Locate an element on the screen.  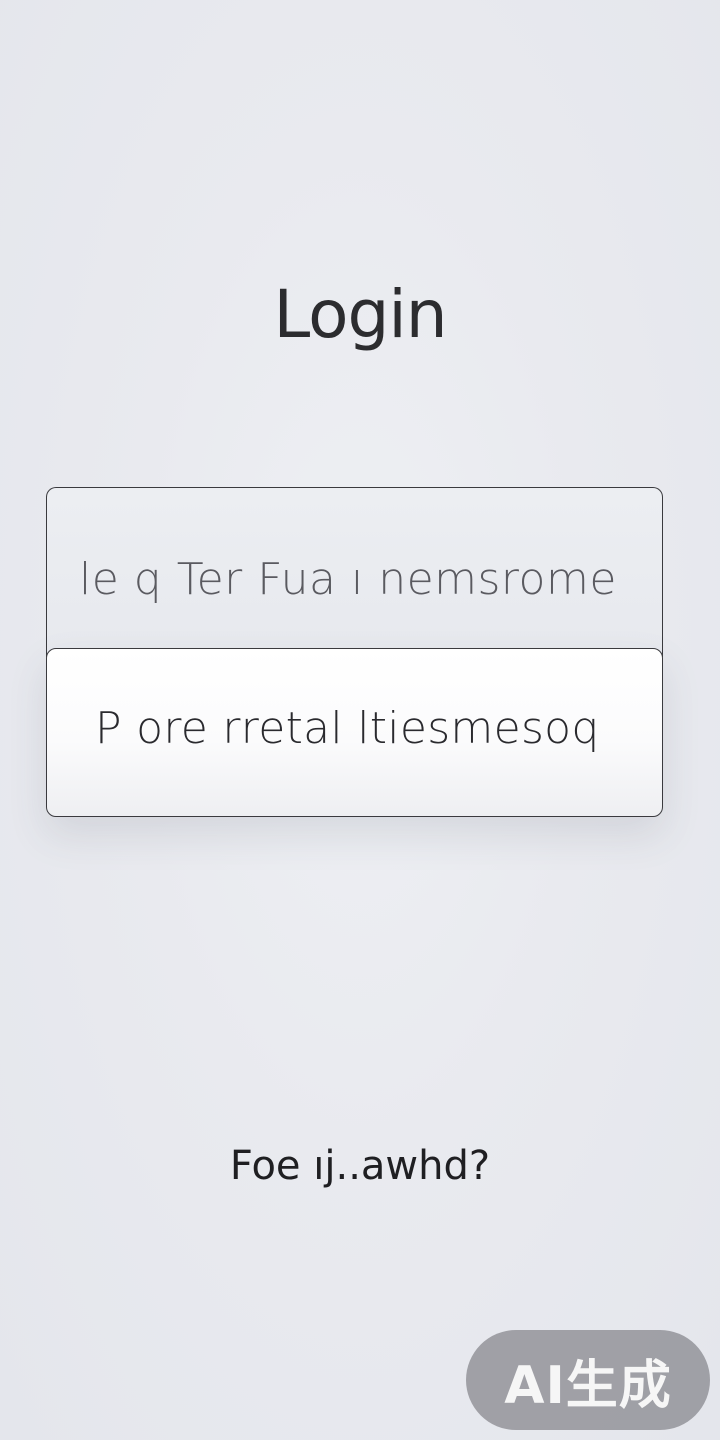
username-field: le q Ter Fua ı nemsrome is located at coordinates (354, 572).